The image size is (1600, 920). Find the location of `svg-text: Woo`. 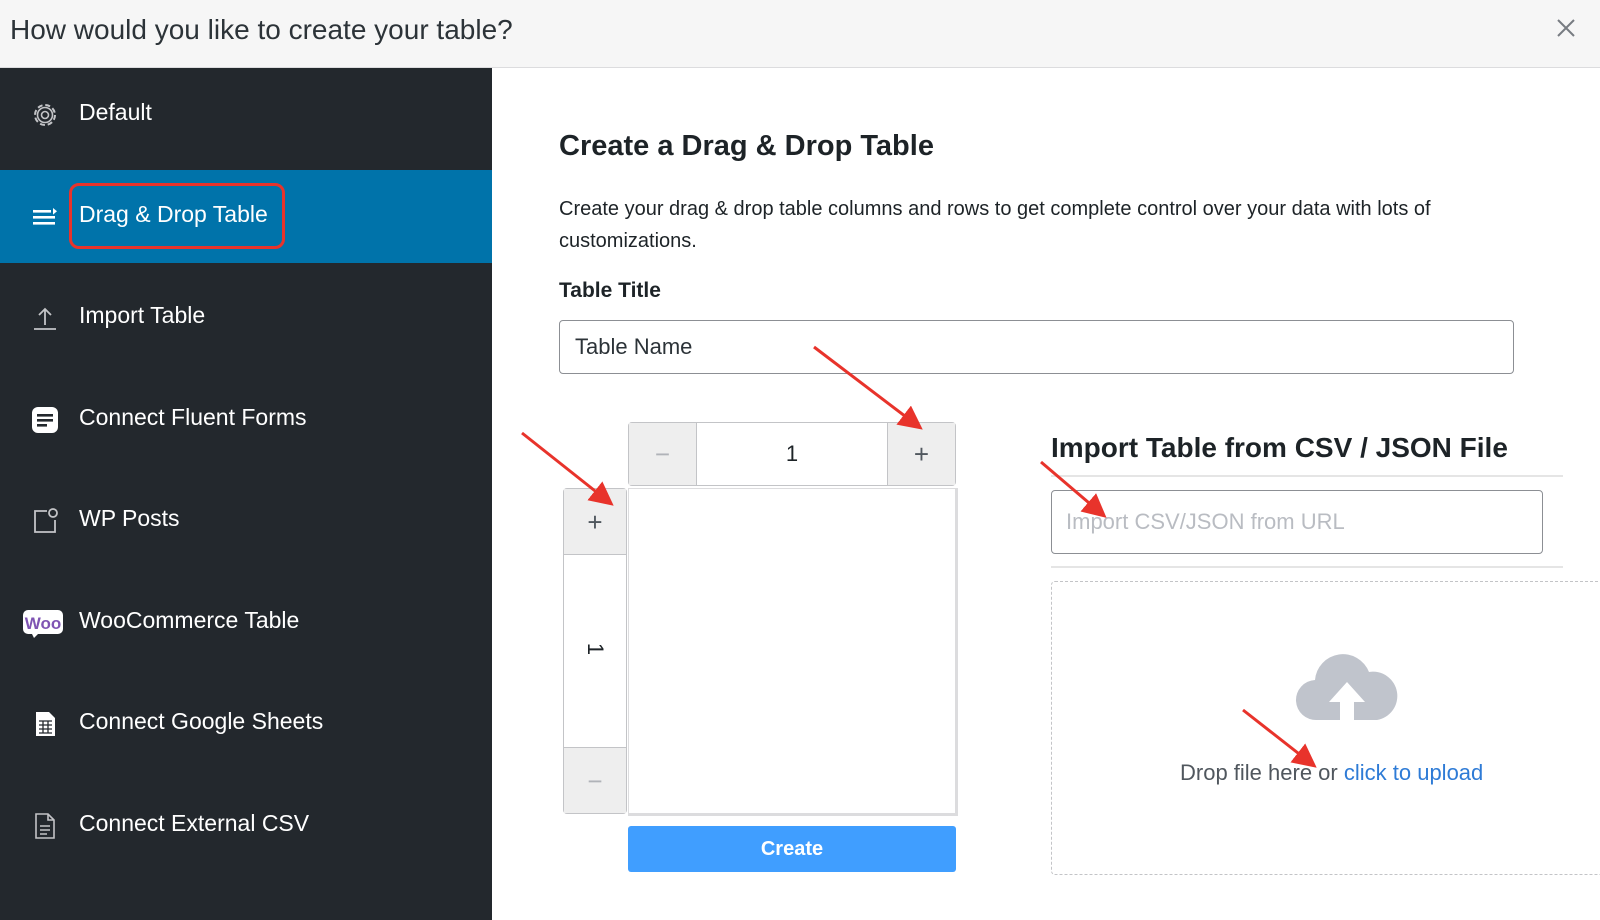

svg-text: Woo is located at coordinates (43, 623).